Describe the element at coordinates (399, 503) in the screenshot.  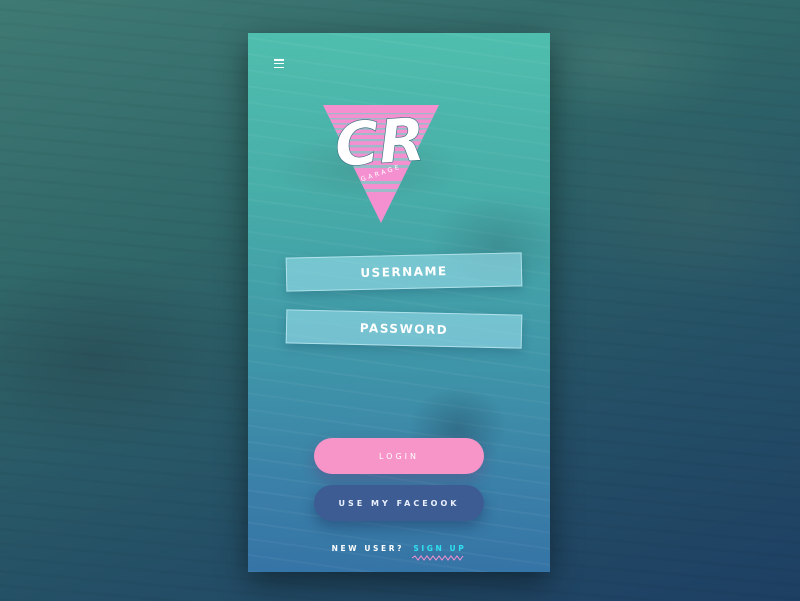
I see `facebook-login-button: USE MY FACEOOK` at that location.